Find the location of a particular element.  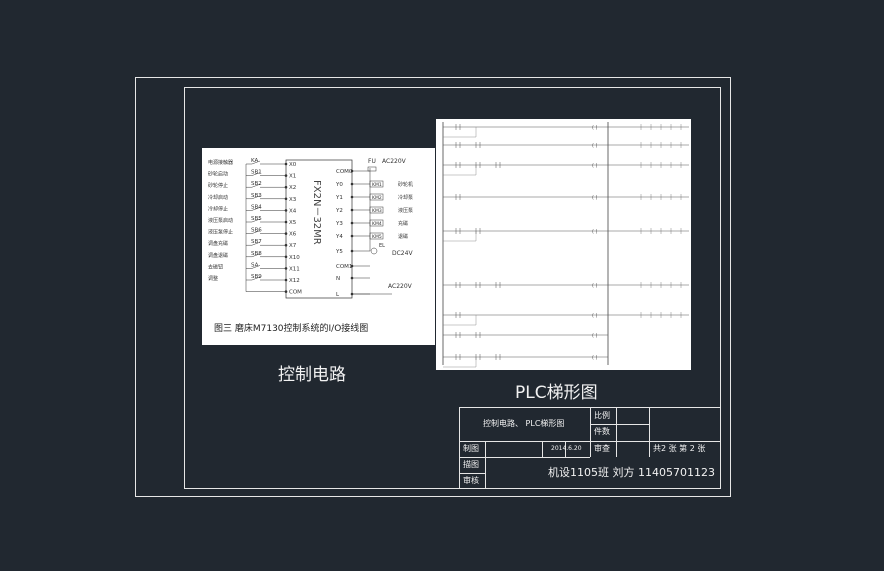

ac-supply-label: AC220V is located at coordinates (394, 161).